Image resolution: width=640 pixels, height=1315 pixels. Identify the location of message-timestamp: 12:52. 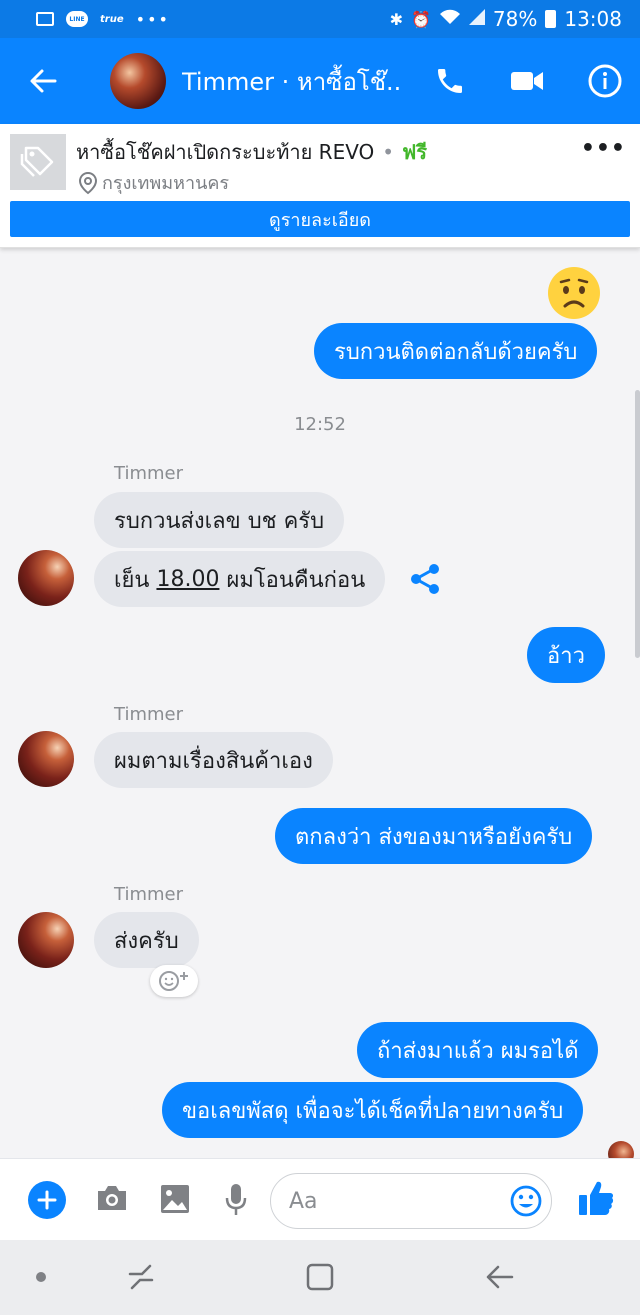
(320, 424).